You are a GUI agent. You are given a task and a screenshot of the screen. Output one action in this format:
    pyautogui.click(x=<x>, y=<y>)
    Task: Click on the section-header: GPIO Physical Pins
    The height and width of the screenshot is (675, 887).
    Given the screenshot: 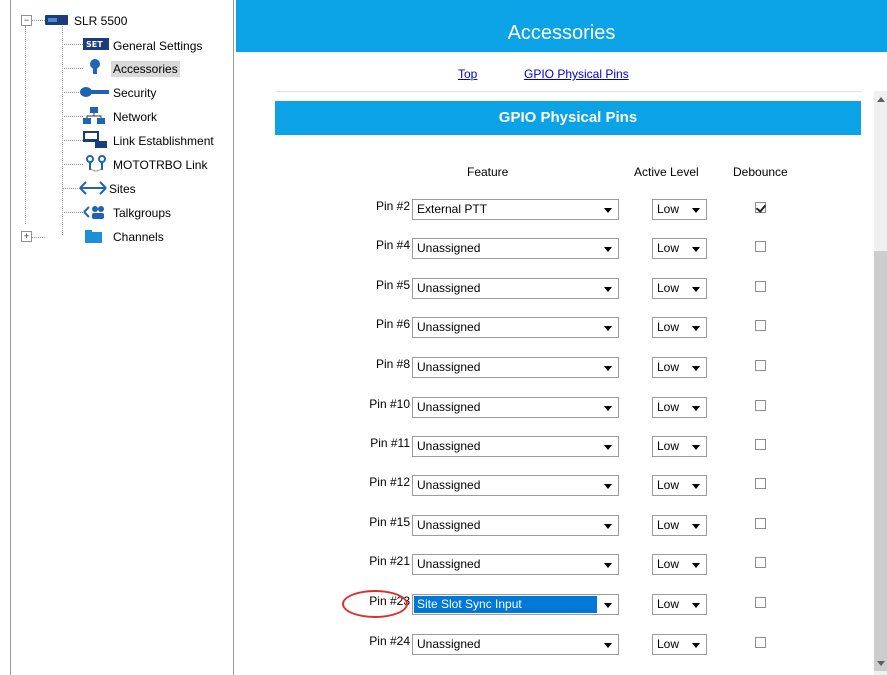 What is the action you would take?
    pyautogui.click(x=568, y=118)
    